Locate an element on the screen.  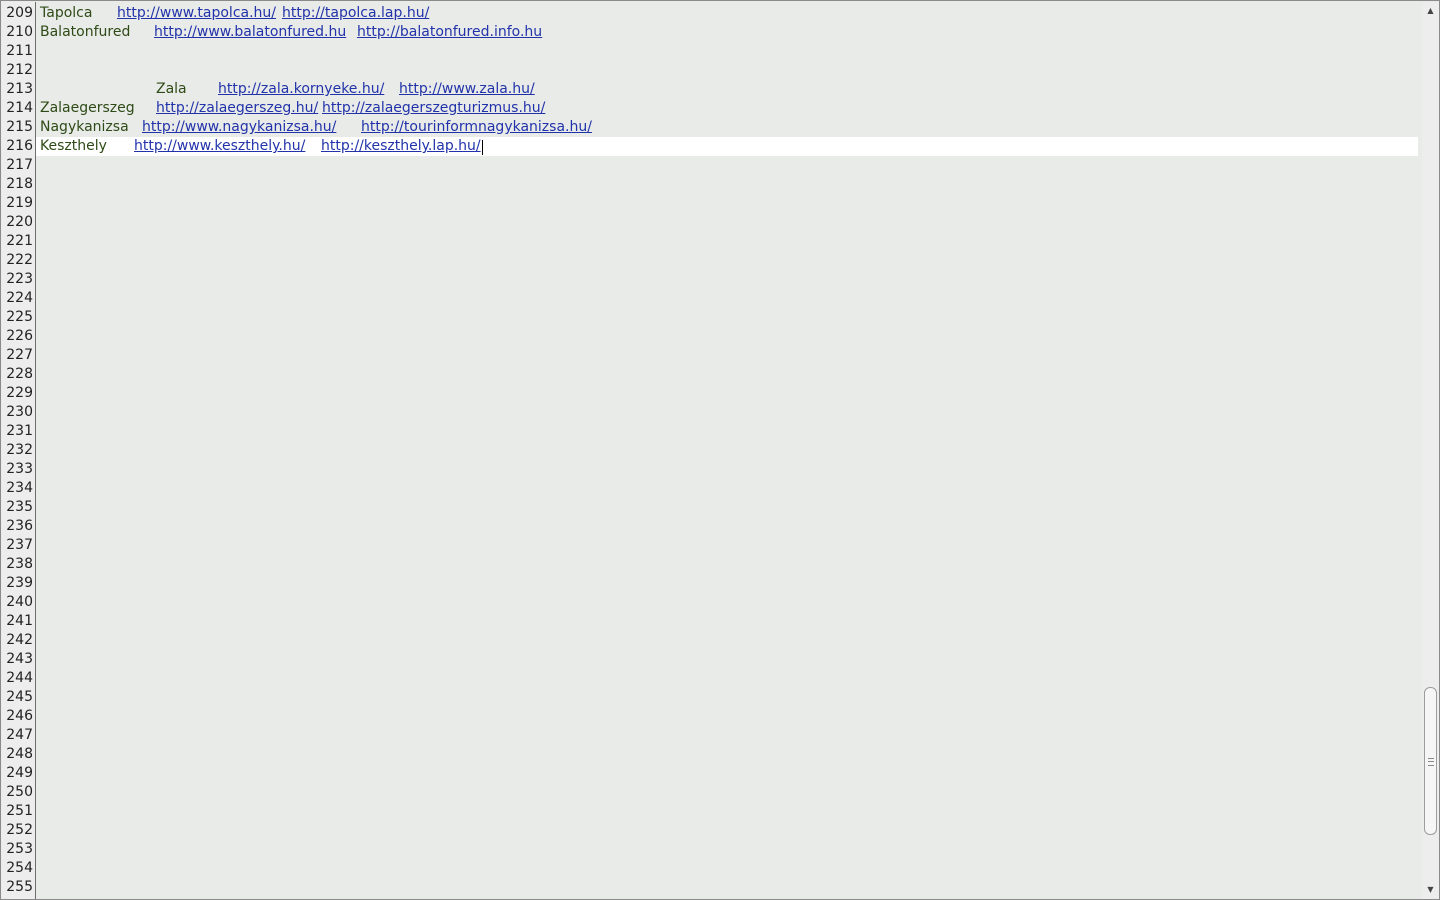
url-link: http://zalaegerszeg.hu/ is located at coordinates (237, 108).